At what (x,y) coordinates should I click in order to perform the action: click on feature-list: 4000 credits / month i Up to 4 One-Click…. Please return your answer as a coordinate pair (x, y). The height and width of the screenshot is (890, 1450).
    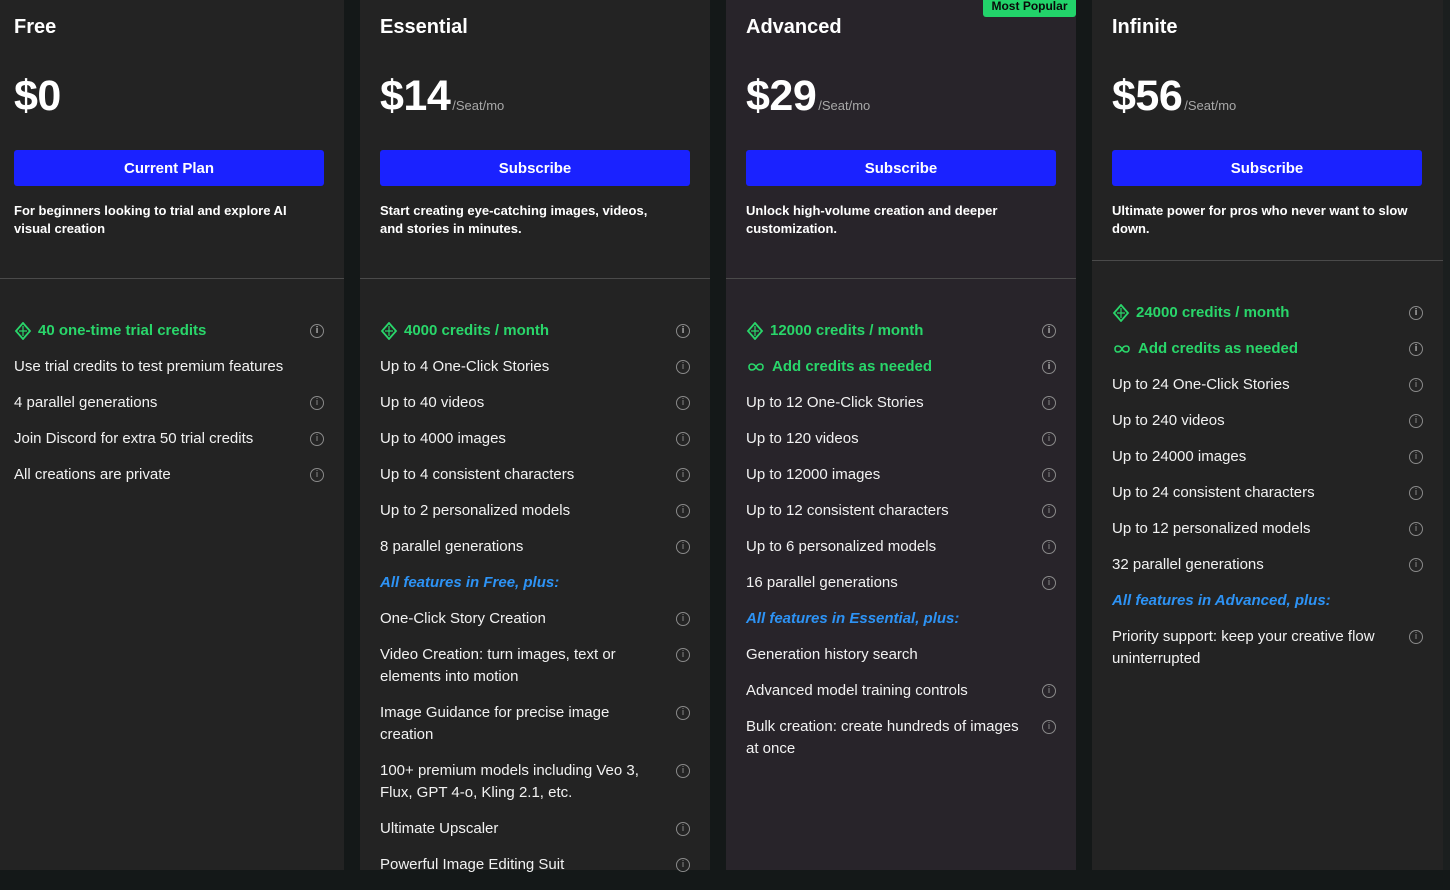
    Looking at the image, I should click on (535, 605).